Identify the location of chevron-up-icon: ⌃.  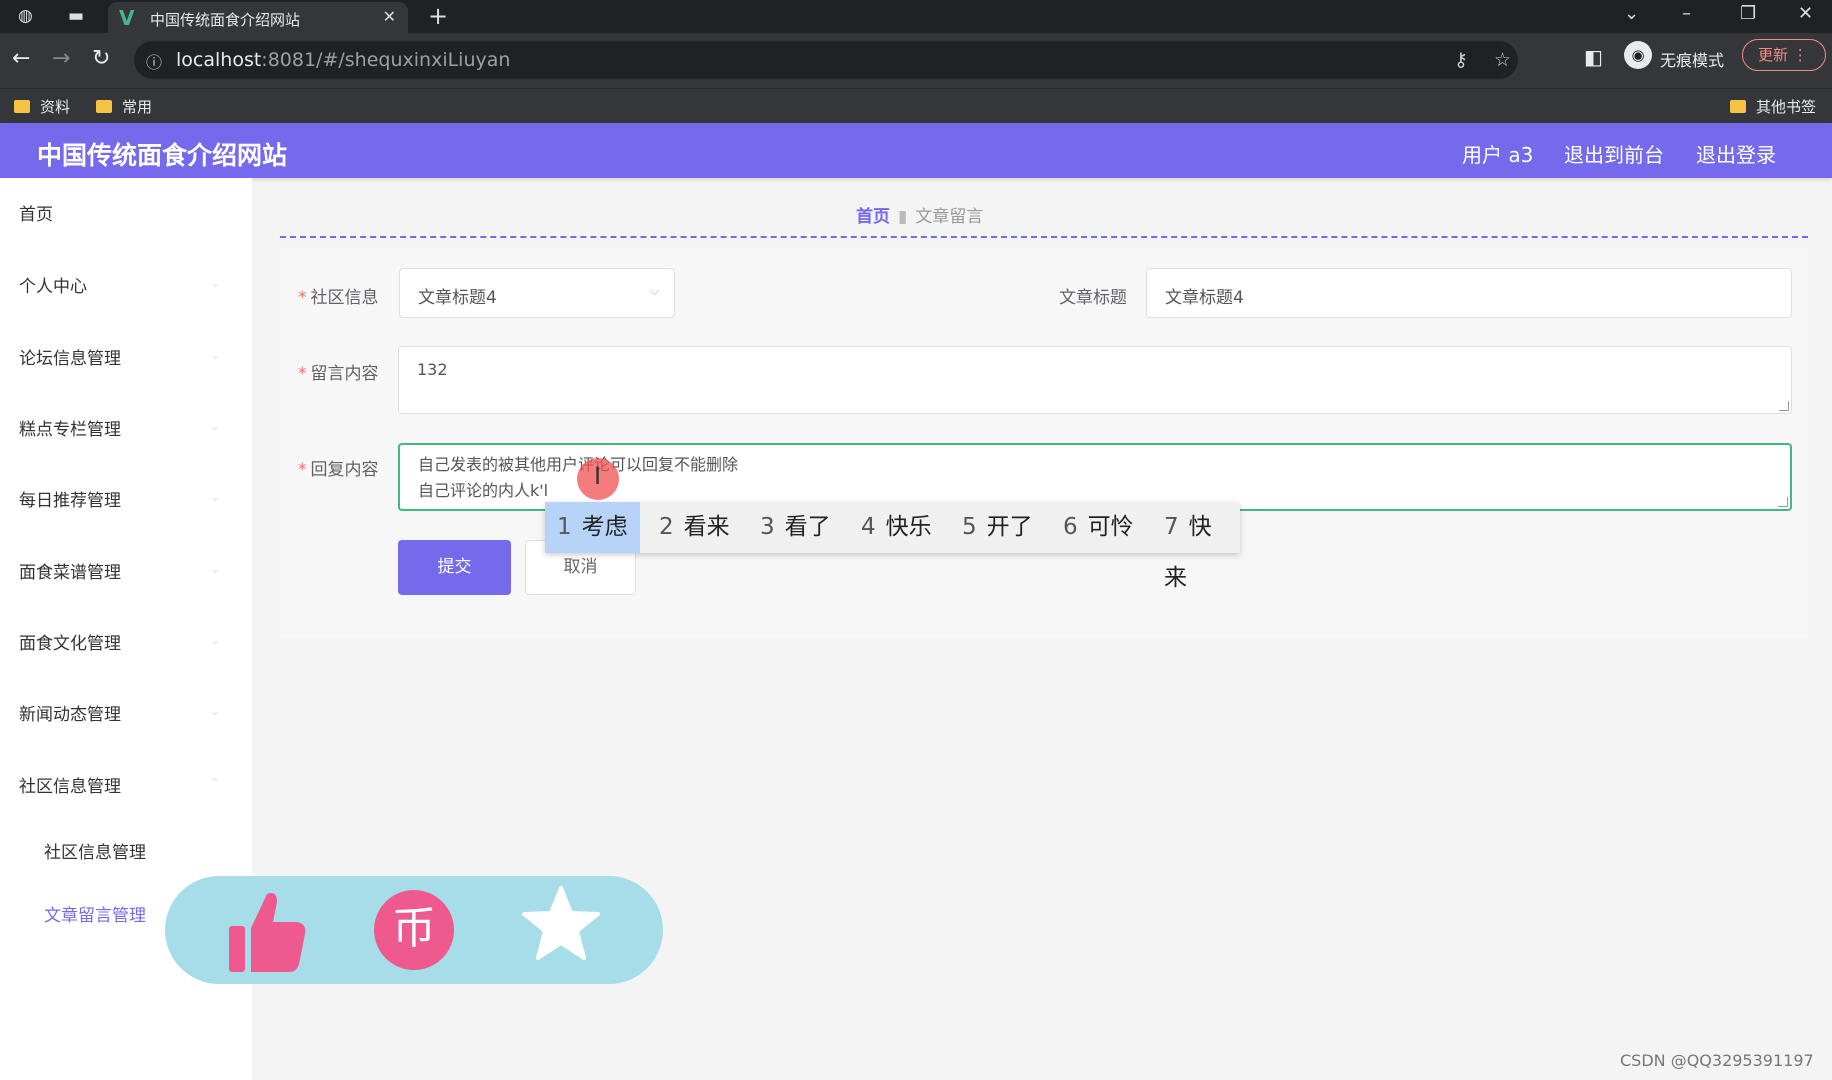
(215, 783).